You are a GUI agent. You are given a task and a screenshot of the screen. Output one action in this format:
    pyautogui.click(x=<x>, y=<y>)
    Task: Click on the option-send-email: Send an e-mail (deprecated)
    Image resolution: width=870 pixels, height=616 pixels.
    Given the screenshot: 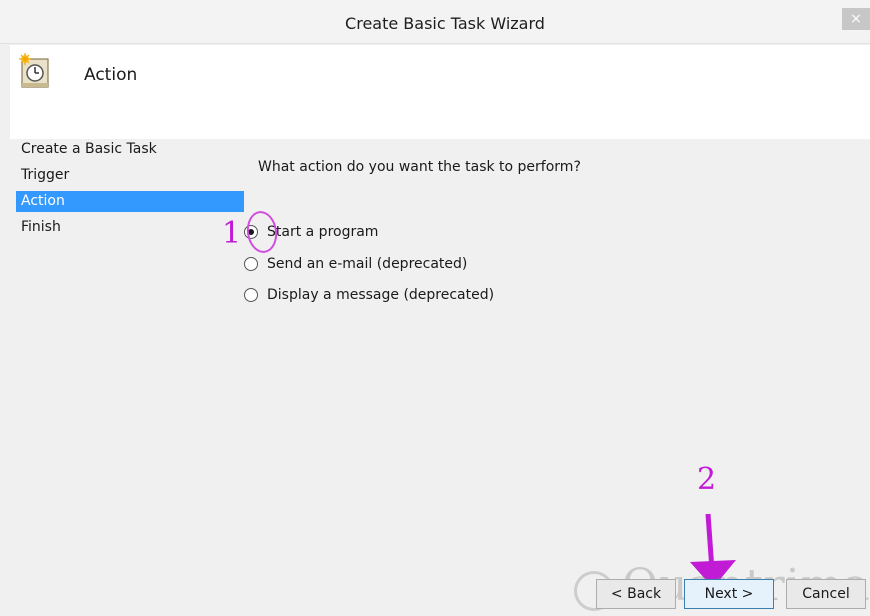 What is the action you would take?
    pyautogui.click(x=355, y=264)
    